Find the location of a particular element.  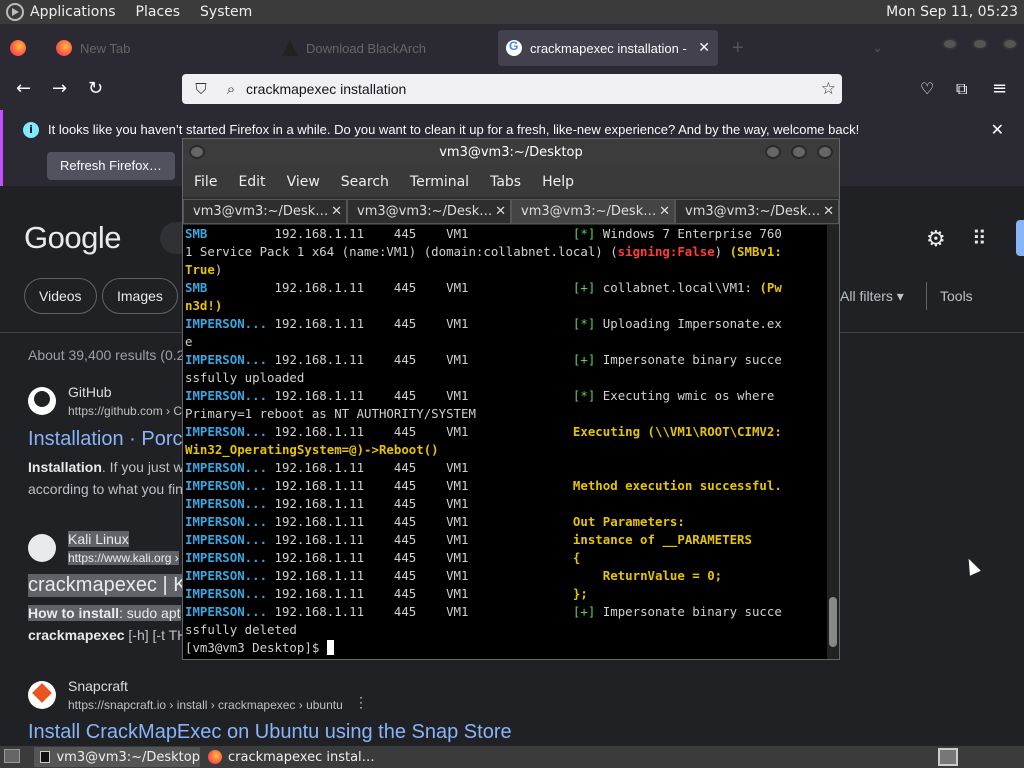

info-icon: i is located at coordinates (31, 130).